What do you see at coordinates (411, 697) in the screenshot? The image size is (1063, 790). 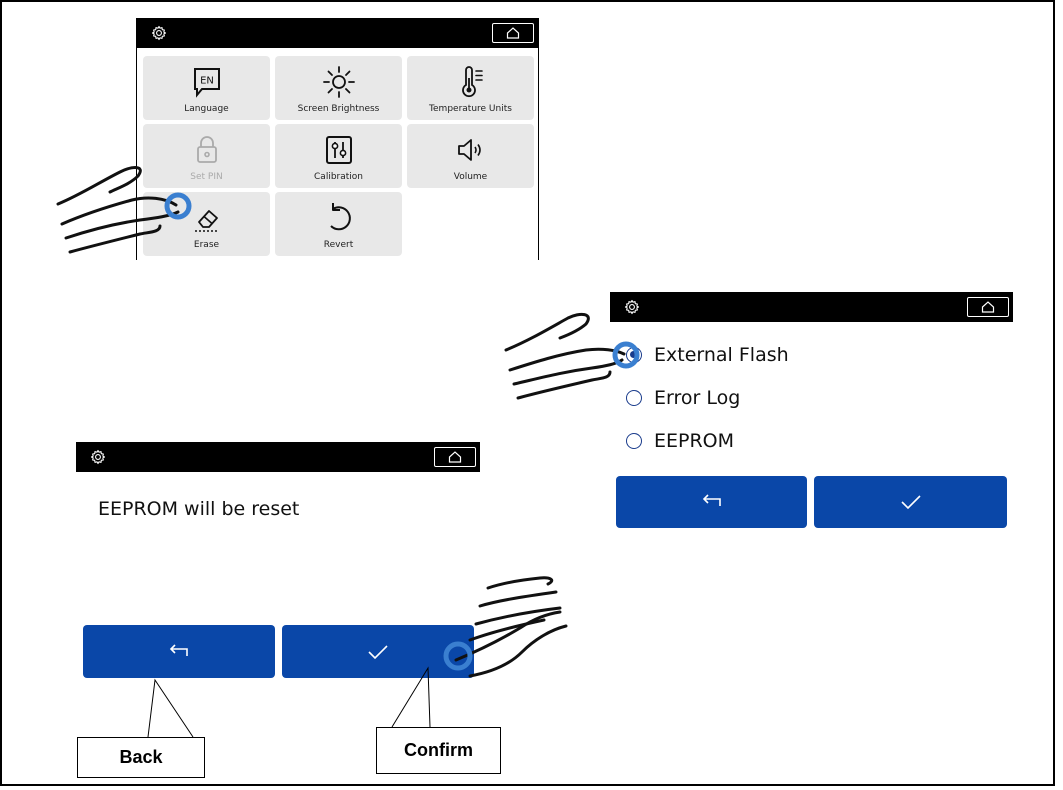 I see `confirm-callout-leader` at bounding box center [411, 697].